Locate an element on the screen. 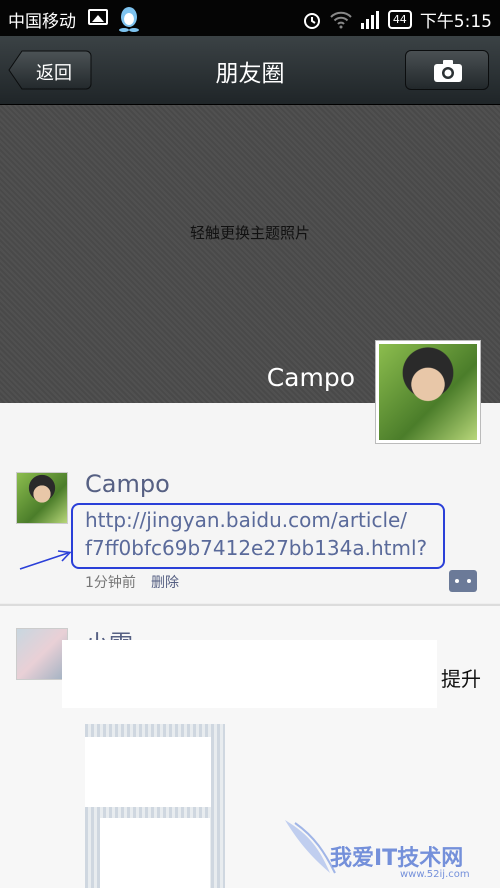 Image resolution: width=500 pixels, height=888 pixels. watermark-url: www.52ij.com is located at coordinates (435, 874).